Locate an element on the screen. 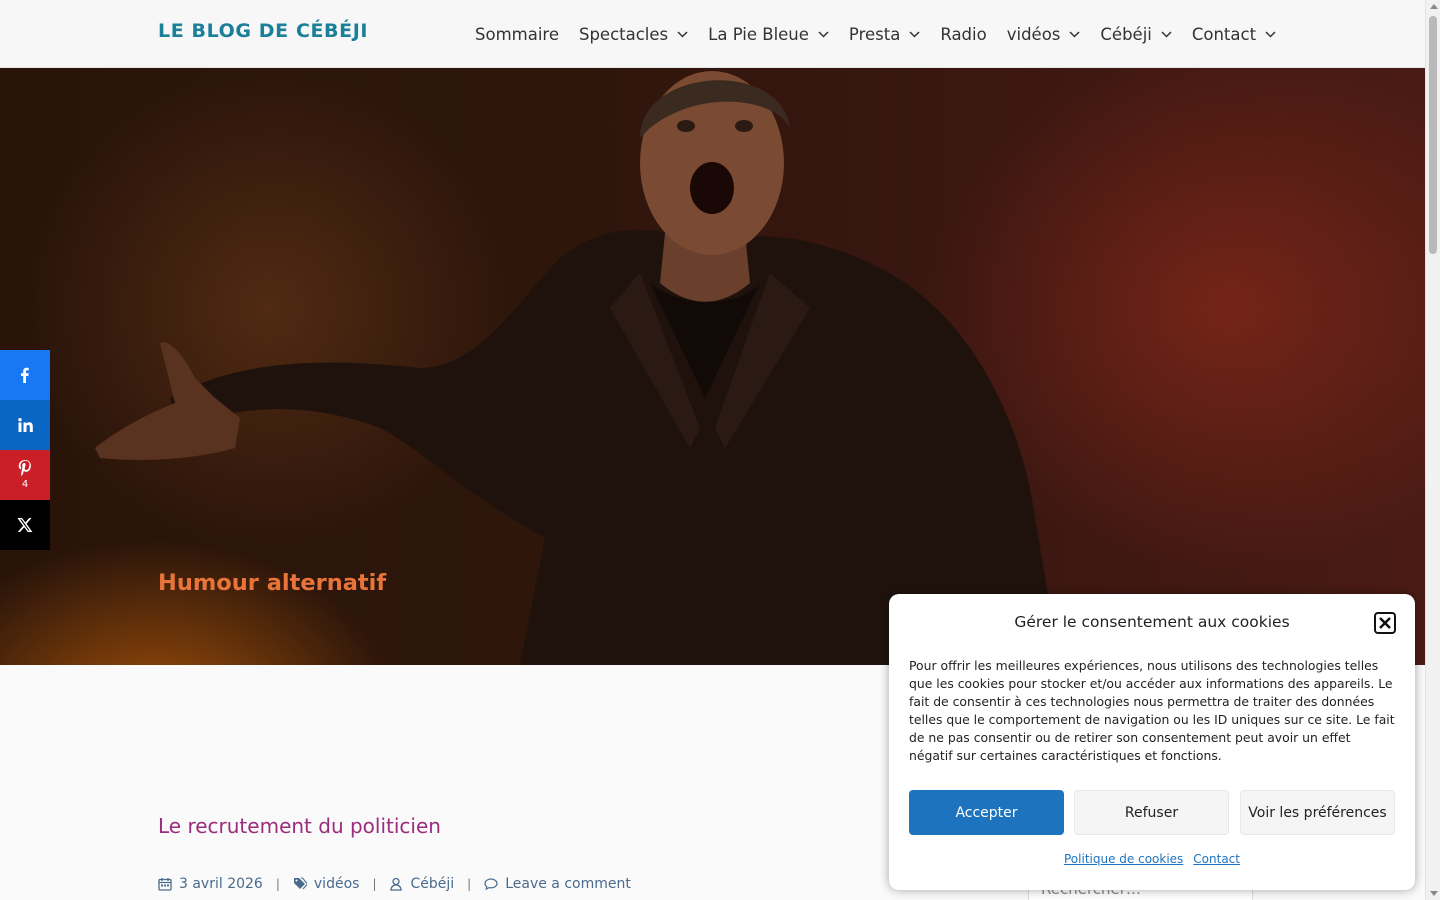  post-category-text: vidéos is located at coordinates (336, 884).